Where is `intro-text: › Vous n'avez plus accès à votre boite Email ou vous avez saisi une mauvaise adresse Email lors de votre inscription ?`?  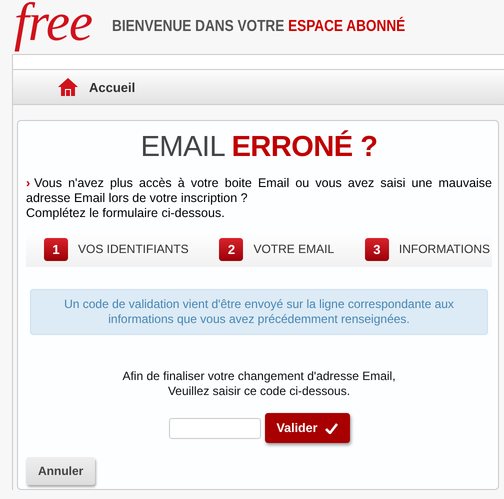
intro-text: › Vous n'avez plus accès à votre boite Email ou vous avez saisi une mauvaise adresse Email lors de votre inscription ? is located at coordinates (259, 191).